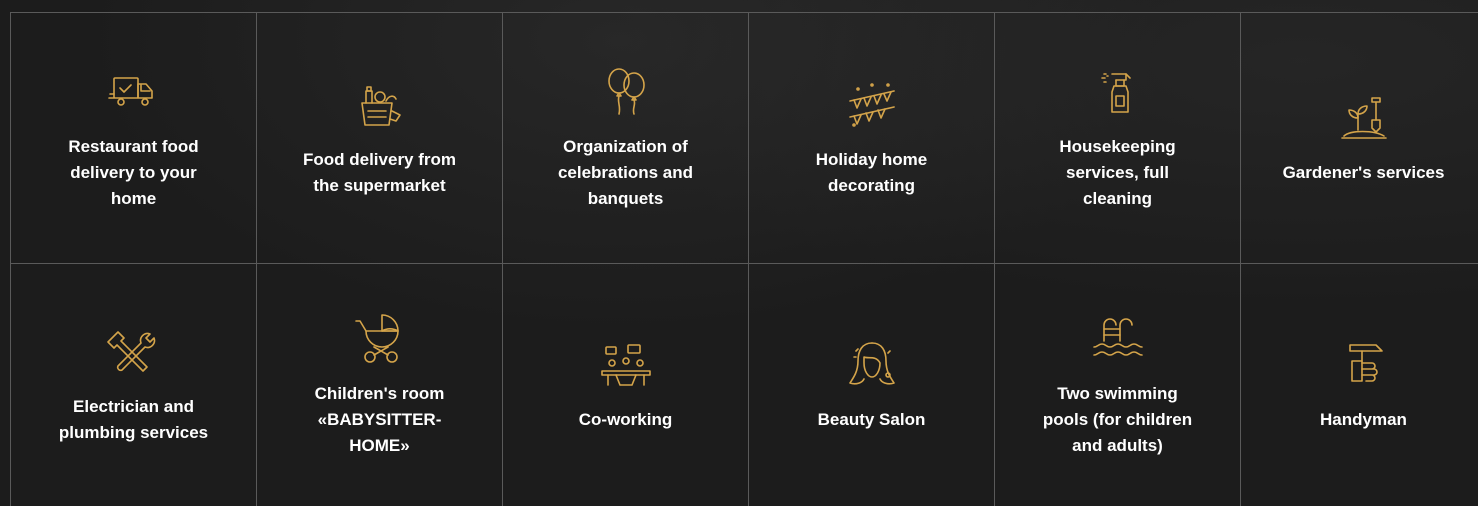 This screenshot has height=506, width=1478. I want to click on wrench-tools-icon, so click(134, 352).